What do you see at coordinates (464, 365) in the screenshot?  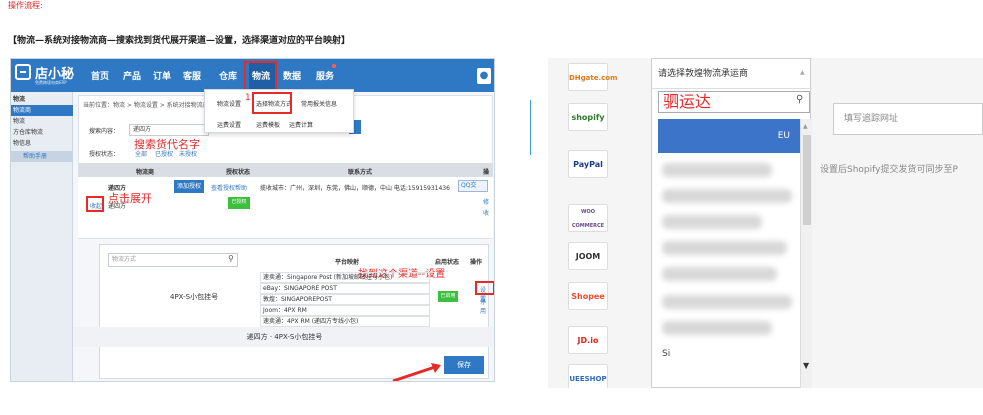 I see `save-button: 保存` at bounding box center [464, 365].